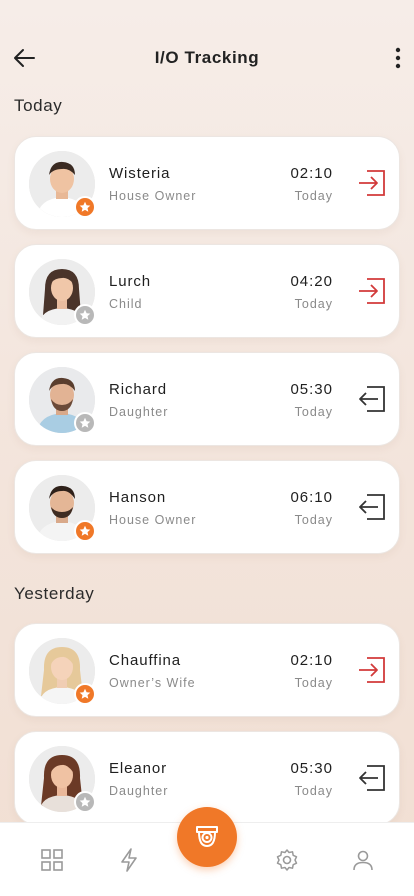 Image resolution: width=414 pixels, height=896 pixels. What do you see at coordinates (145, 660) in the screenshot?
I see `person-name: Chauffina` at bounding box center [145, 660].